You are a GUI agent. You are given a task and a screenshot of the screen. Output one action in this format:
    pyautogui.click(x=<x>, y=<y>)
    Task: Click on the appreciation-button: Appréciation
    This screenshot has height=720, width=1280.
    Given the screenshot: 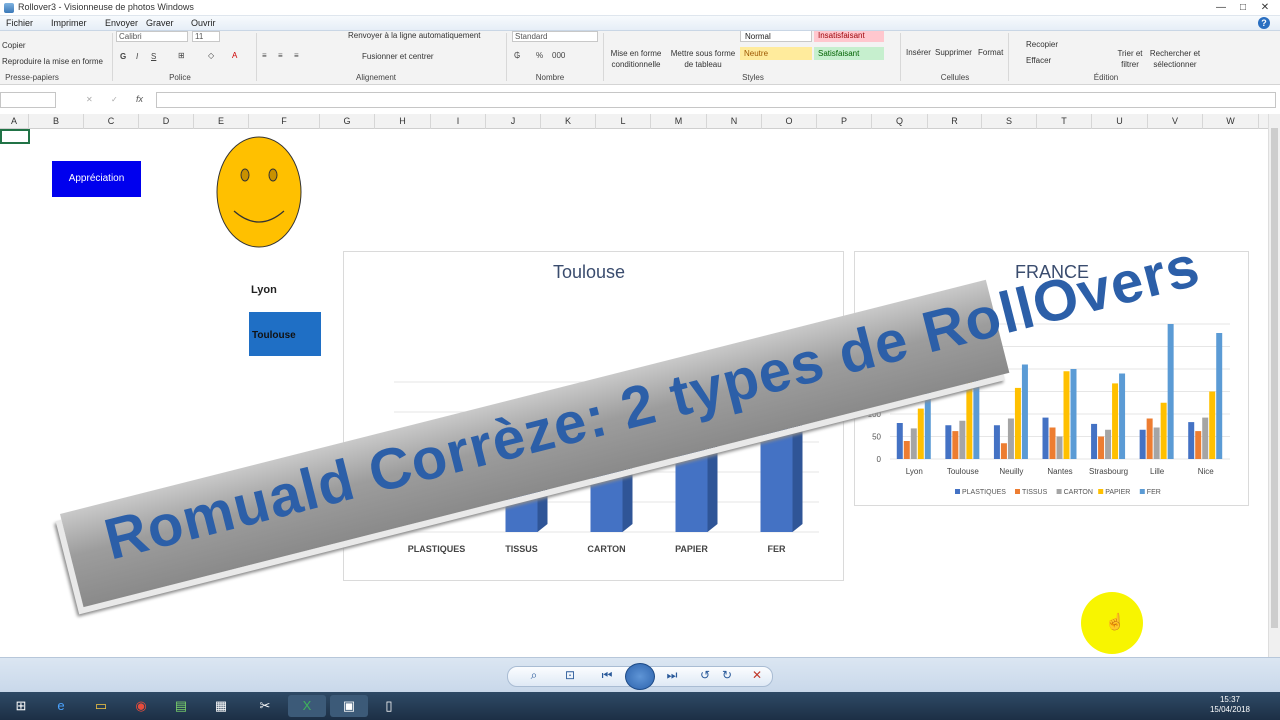 What is the action you would take?
    pyautogui.click(x=96, y=179)
    